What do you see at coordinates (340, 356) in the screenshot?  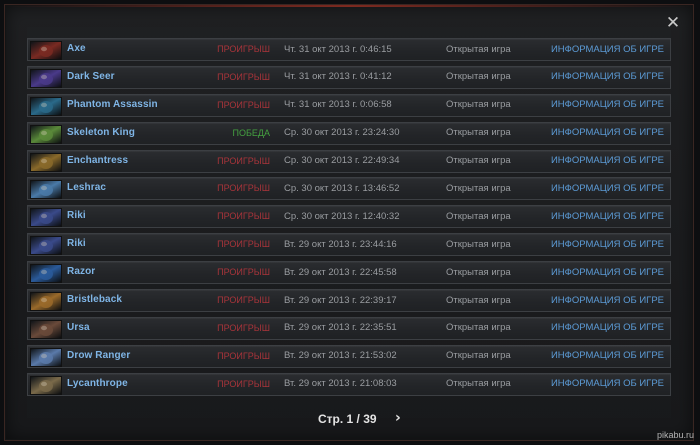 I see `match-date: Вт. 29 окт 2013 г. 21:53:02` at bounding box center [340, 356].